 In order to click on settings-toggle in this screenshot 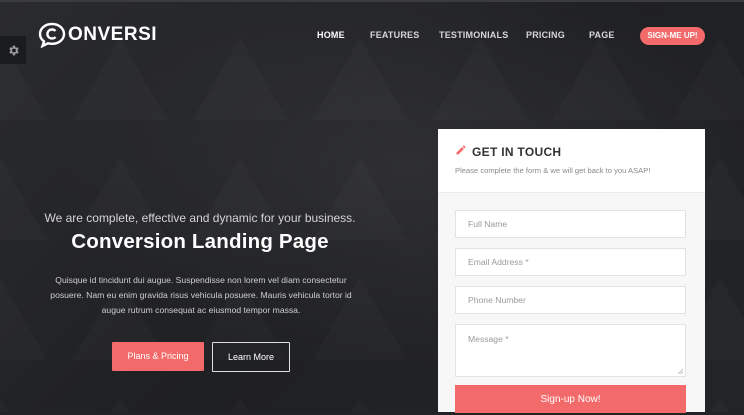, I will do `click(13, 50)`.